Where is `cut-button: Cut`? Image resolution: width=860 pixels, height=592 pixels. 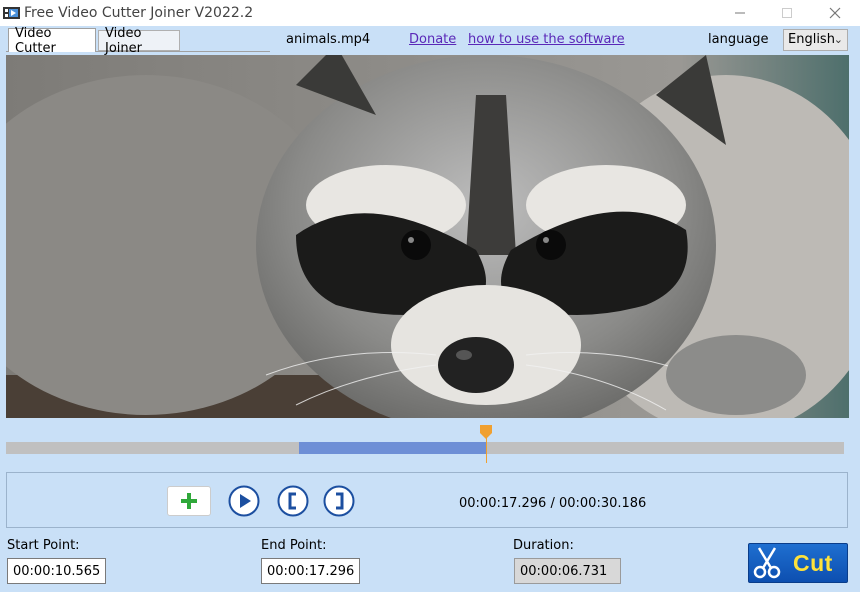 cut-button: Cut is located at coordinates (798, 563).